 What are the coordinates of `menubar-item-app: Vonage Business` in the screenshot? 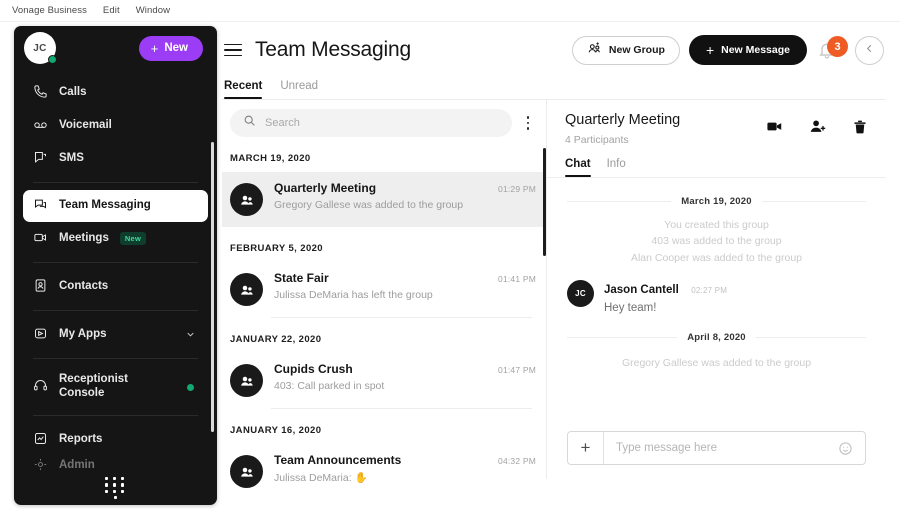 It's located at (49, 10).